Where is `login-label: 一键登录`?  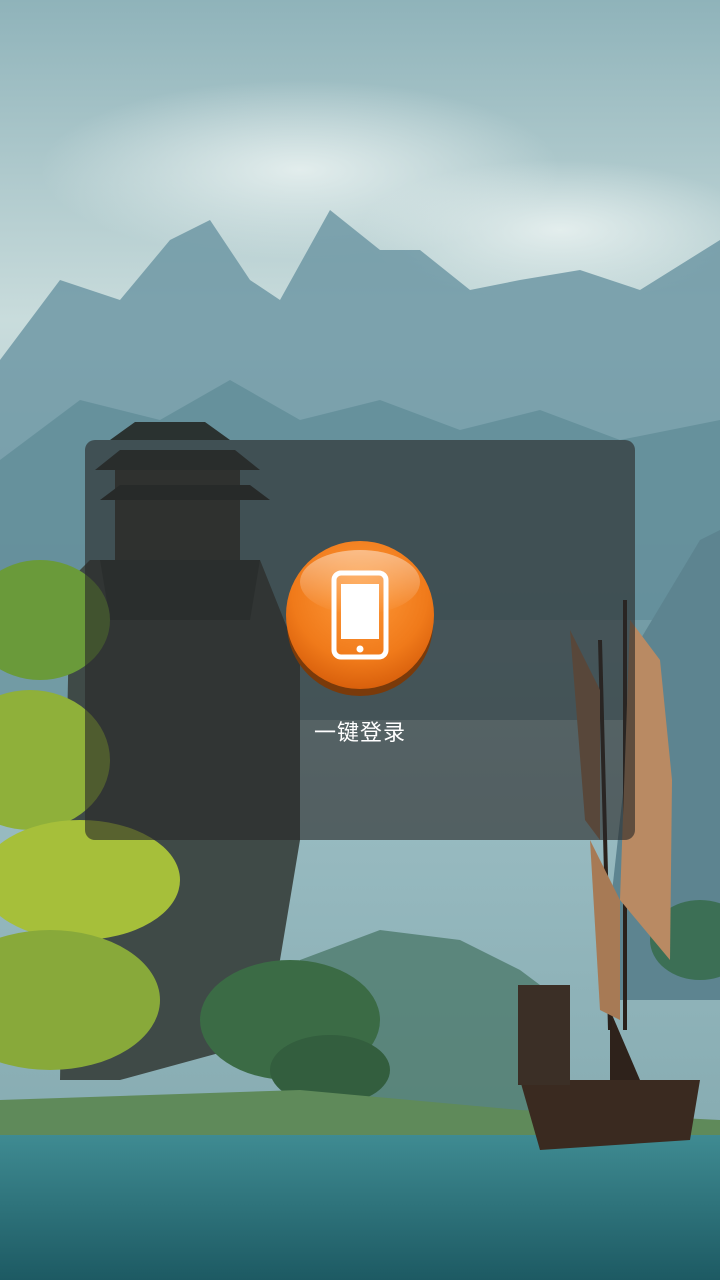 login-label: 一键登录 is located at coordinates (360, 731).